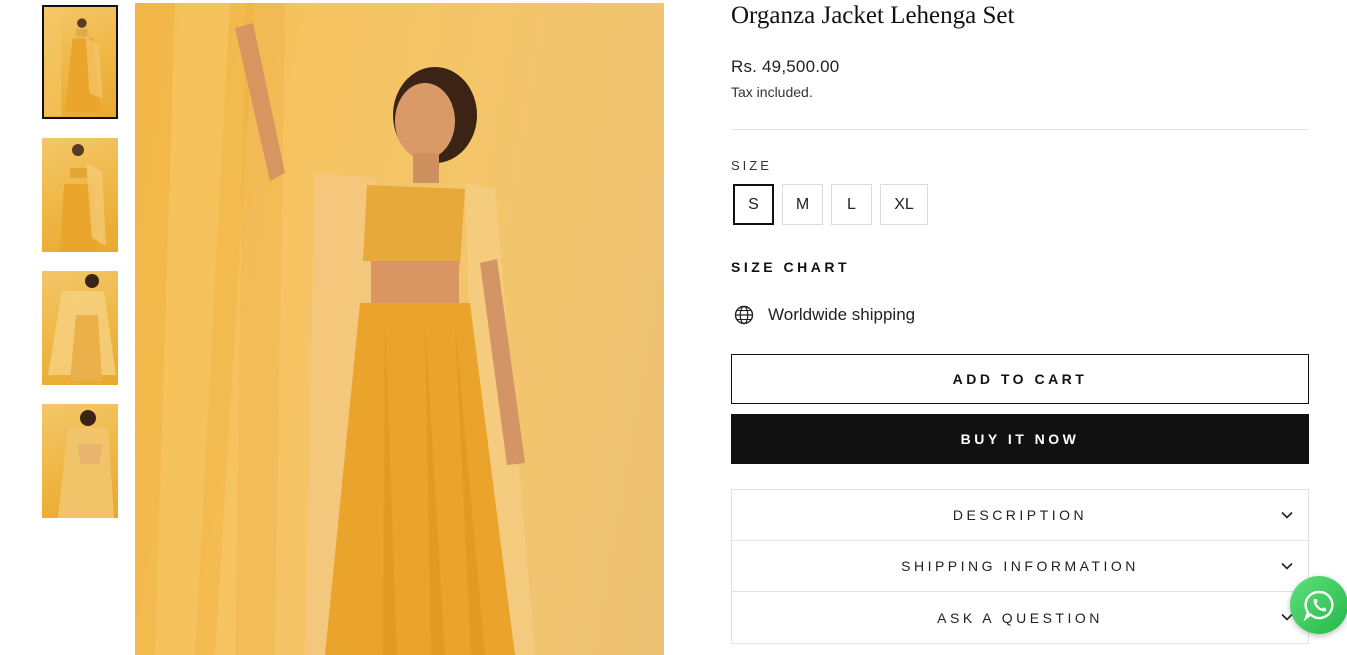 The height and width of the screenshot is (655, 1347). What do you see at coordinates (744, 315) in the screenshot?
I see `globe-icon` at bounding box center [744, 315].